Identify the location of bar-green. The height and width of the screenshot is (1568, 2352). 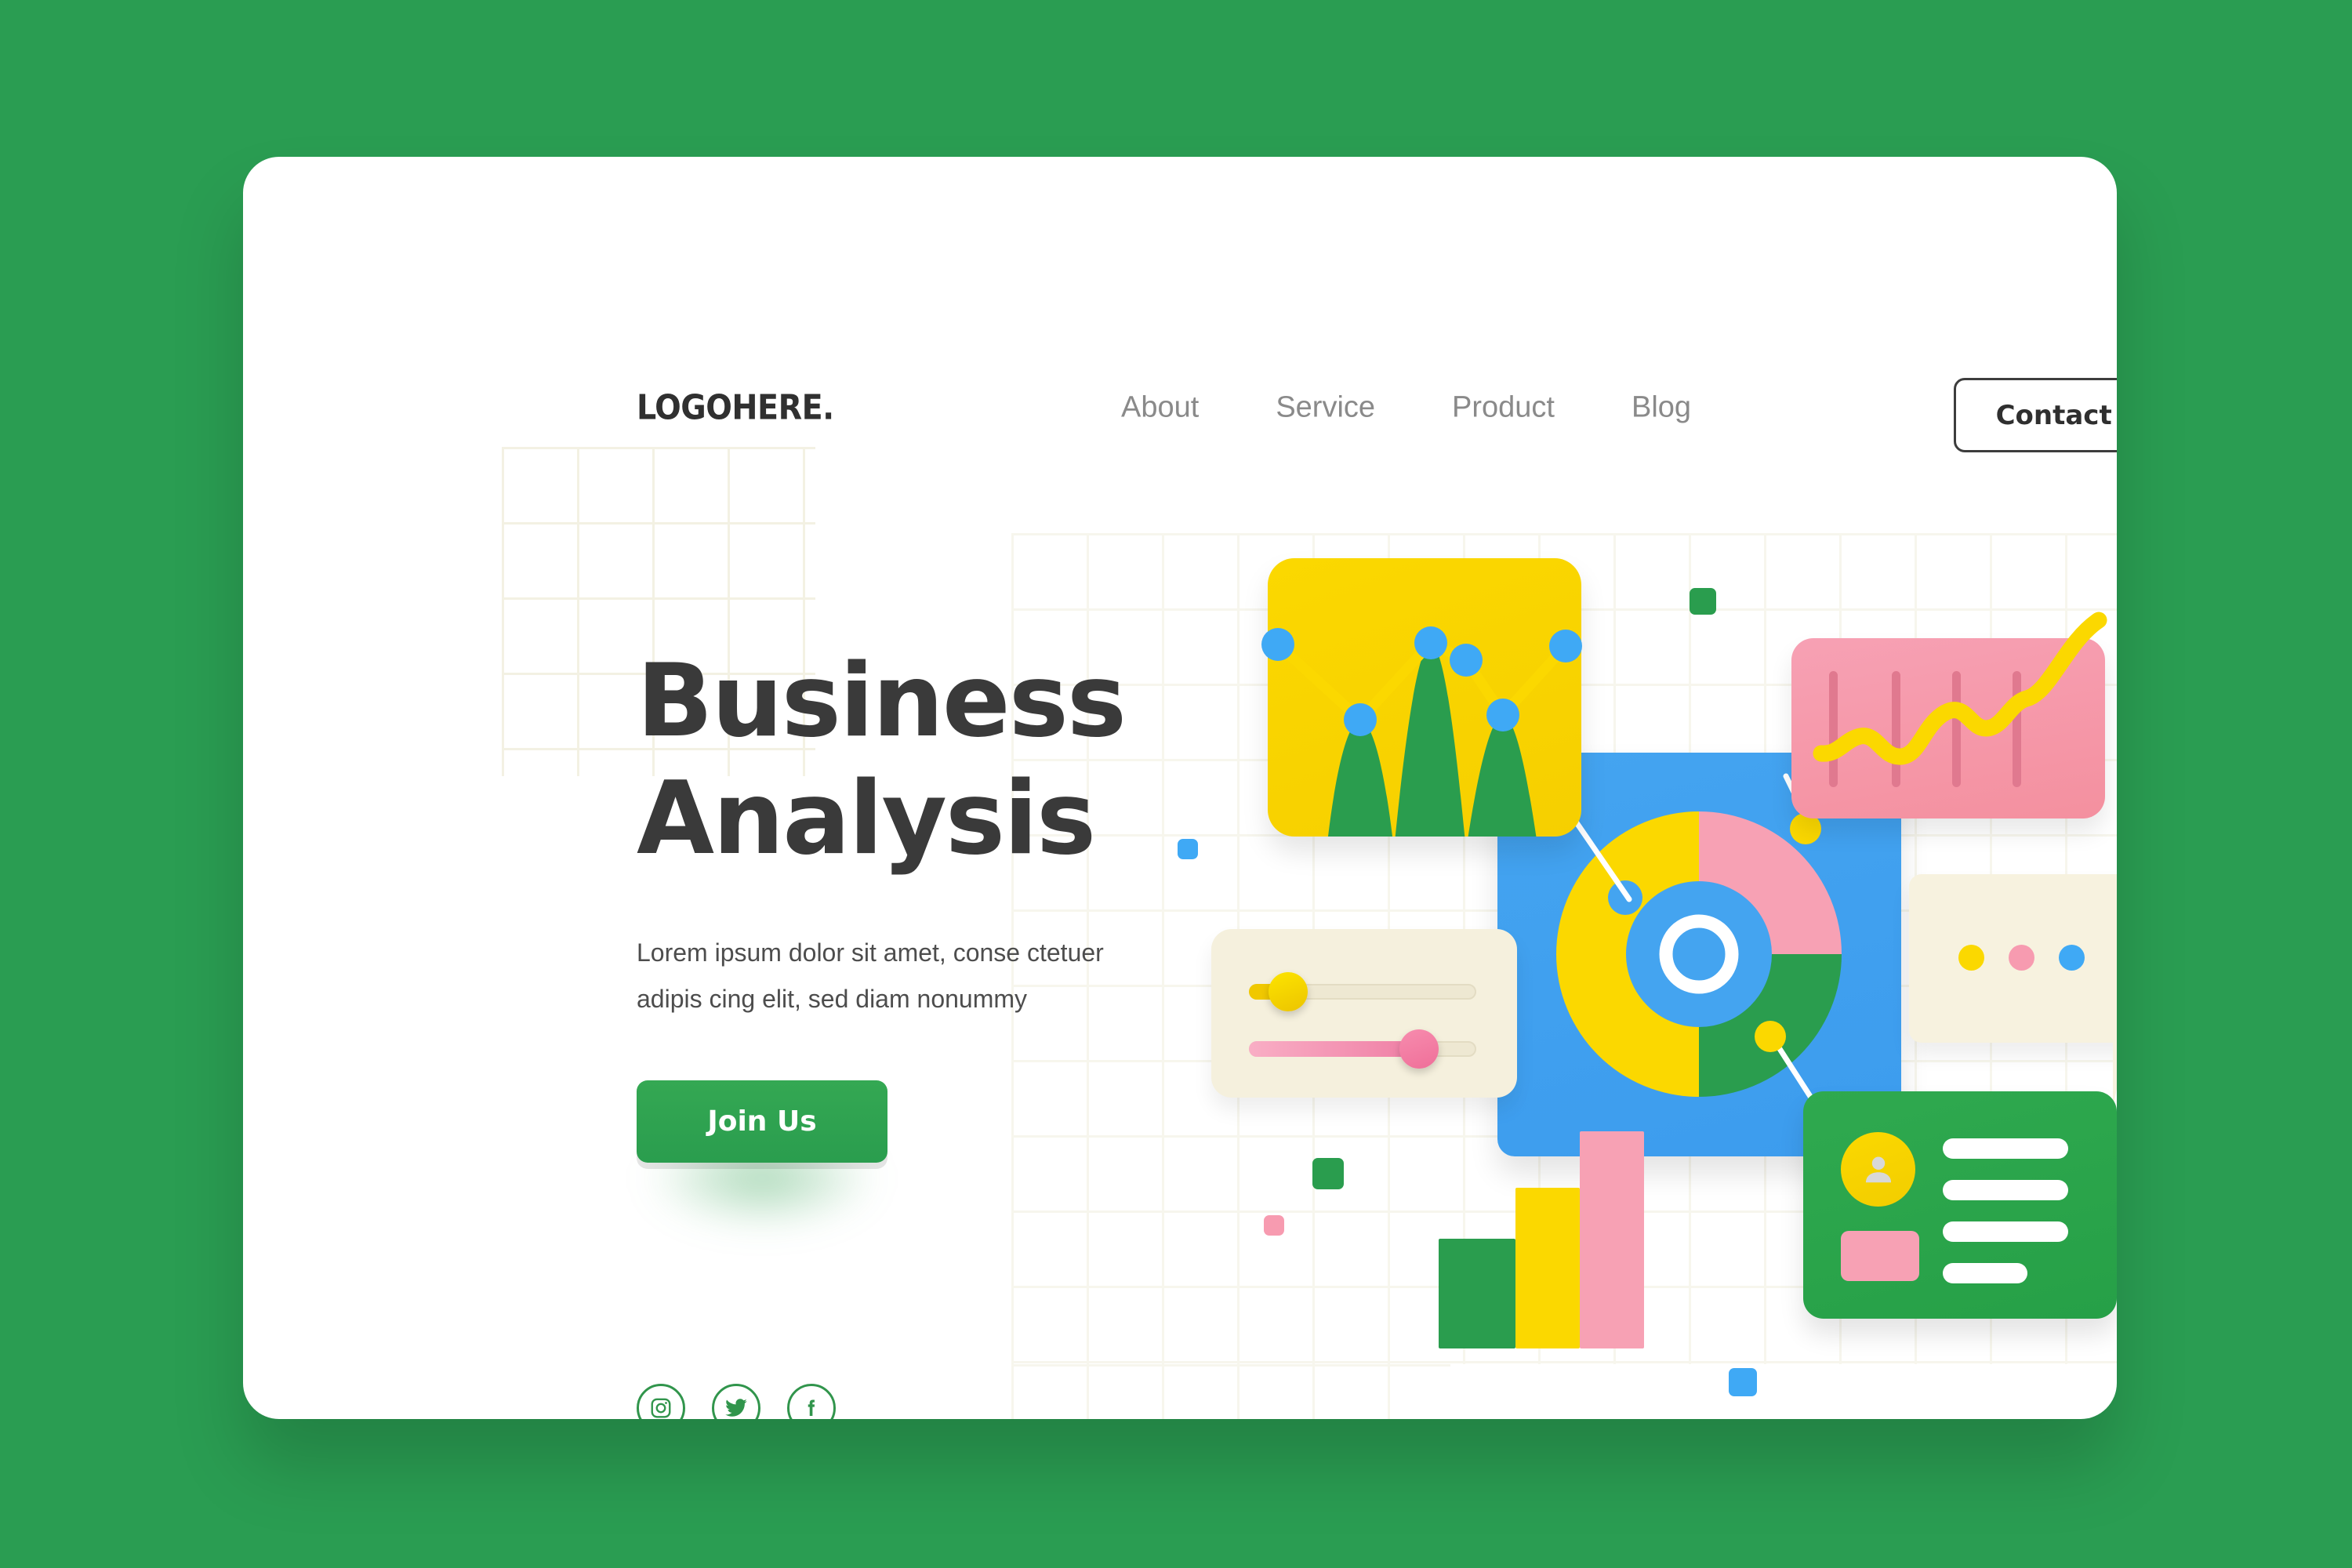
(1477, 1293).